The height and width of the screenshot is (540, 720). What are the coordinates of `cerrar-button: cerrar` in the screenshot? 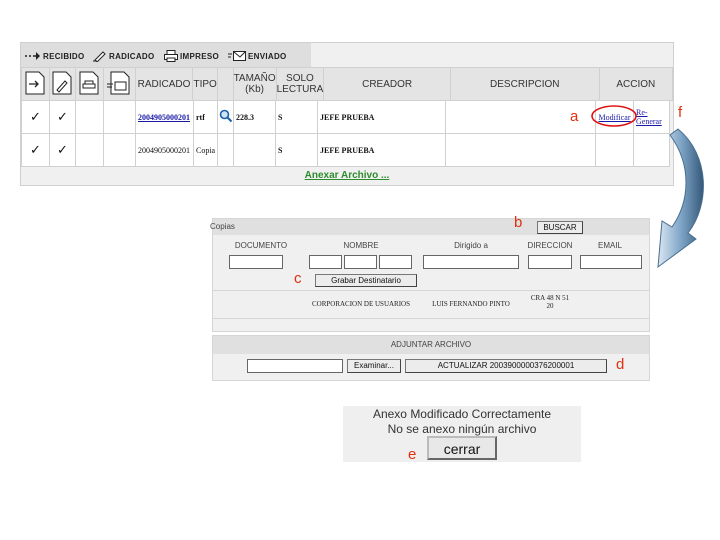 It's located at (462, 448).